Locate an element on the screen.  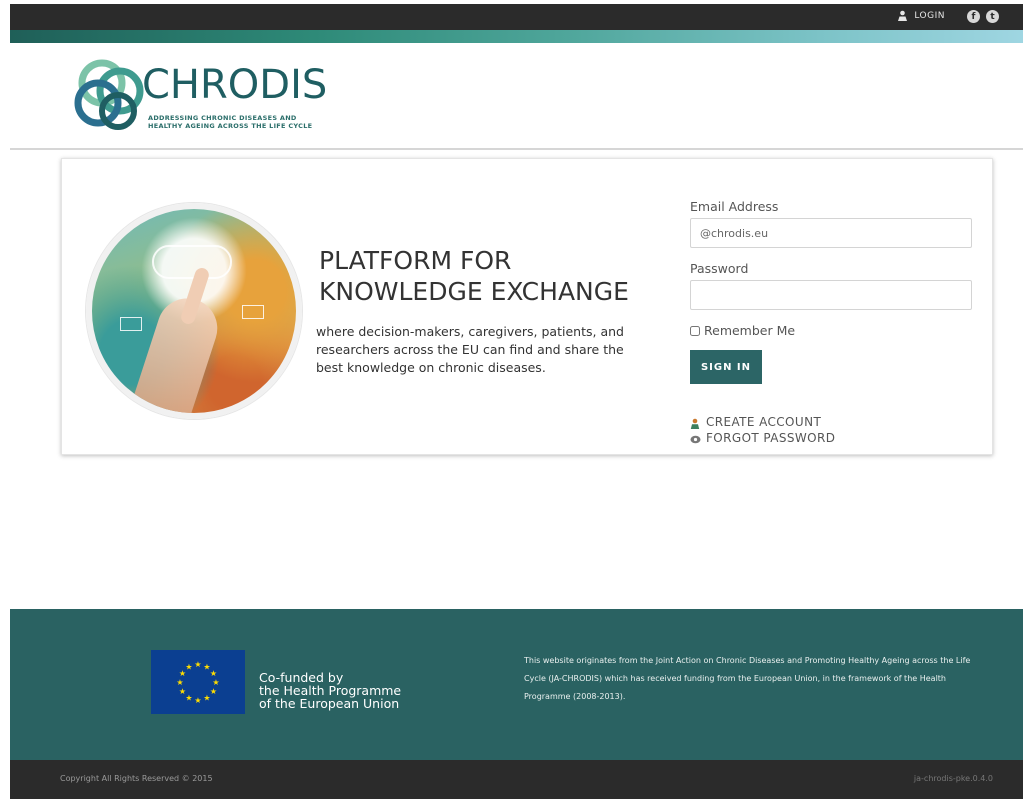
create-account-label: CREATE ACCOUNT is located at coordinates (764, 422).